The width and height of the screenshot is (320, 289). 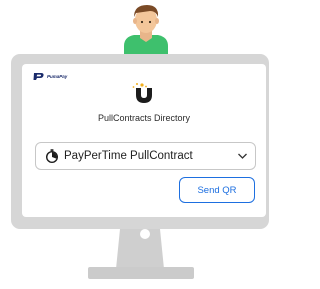 What do you see at coordinates (142, 93) in the screenshot?
I see `magnet-icon` at bounding box center [142, 93].